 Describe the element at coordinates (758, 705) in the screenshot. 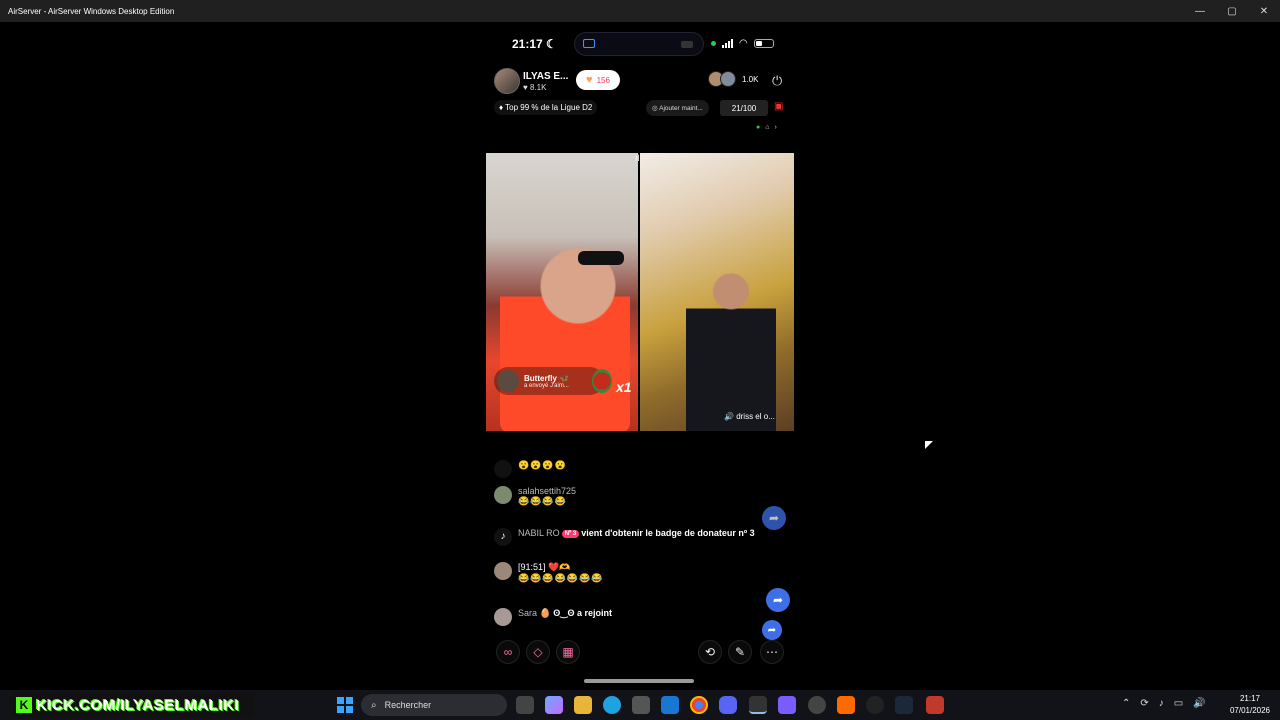

I see `airserver-icon` at that location.